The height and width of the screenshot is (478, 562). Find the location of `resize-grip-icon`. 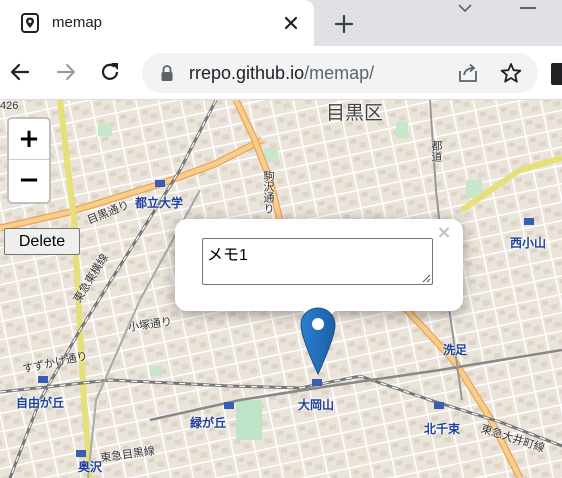

resize-grip-icon is located at coordinates (426, 278).